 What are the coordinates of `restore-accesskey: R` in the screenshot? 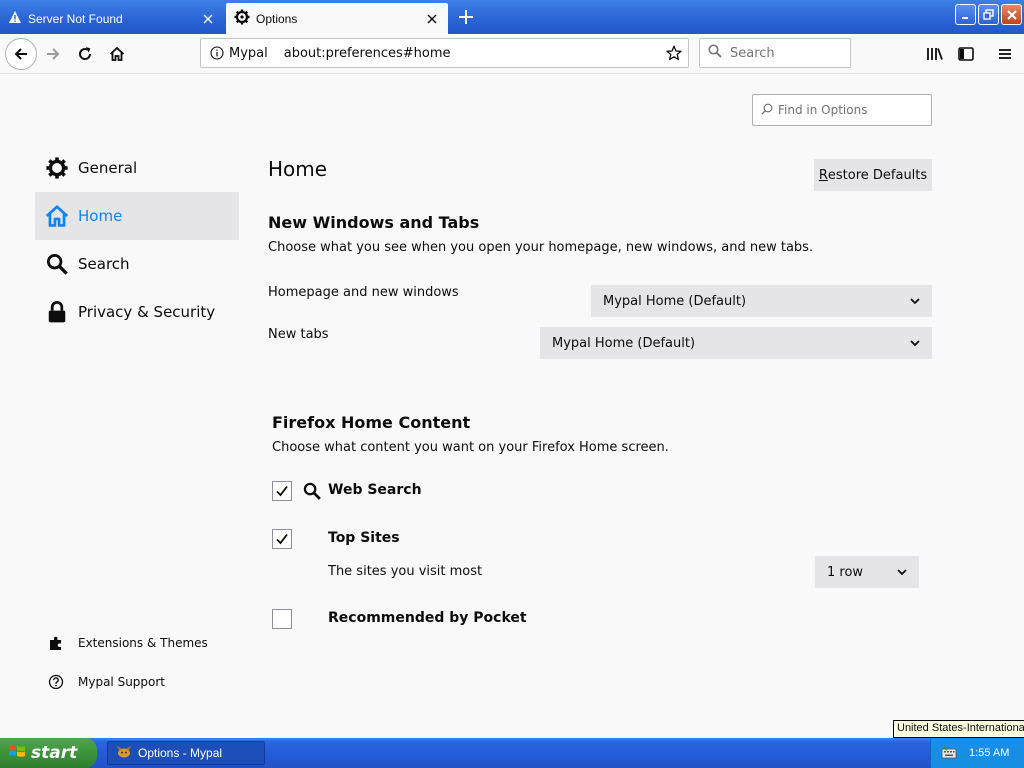 It's located at (823, 175).